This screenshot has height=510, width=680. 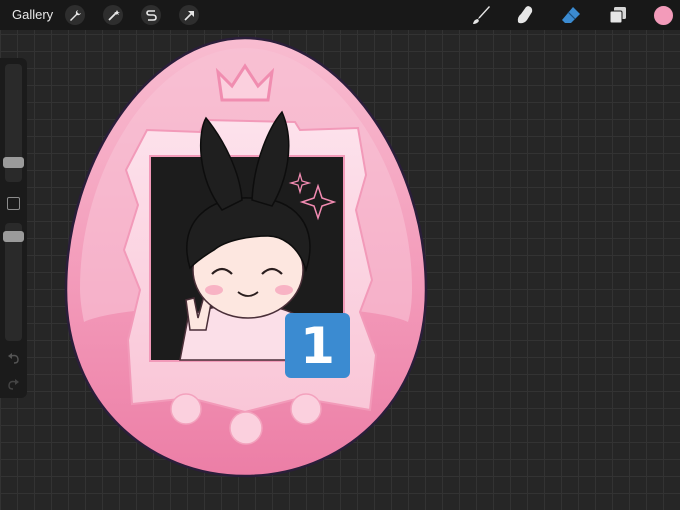 What do you see at coordinates (306, 409) in the screenshot?
I see `device-button-right` at bounding box center [306, 409].